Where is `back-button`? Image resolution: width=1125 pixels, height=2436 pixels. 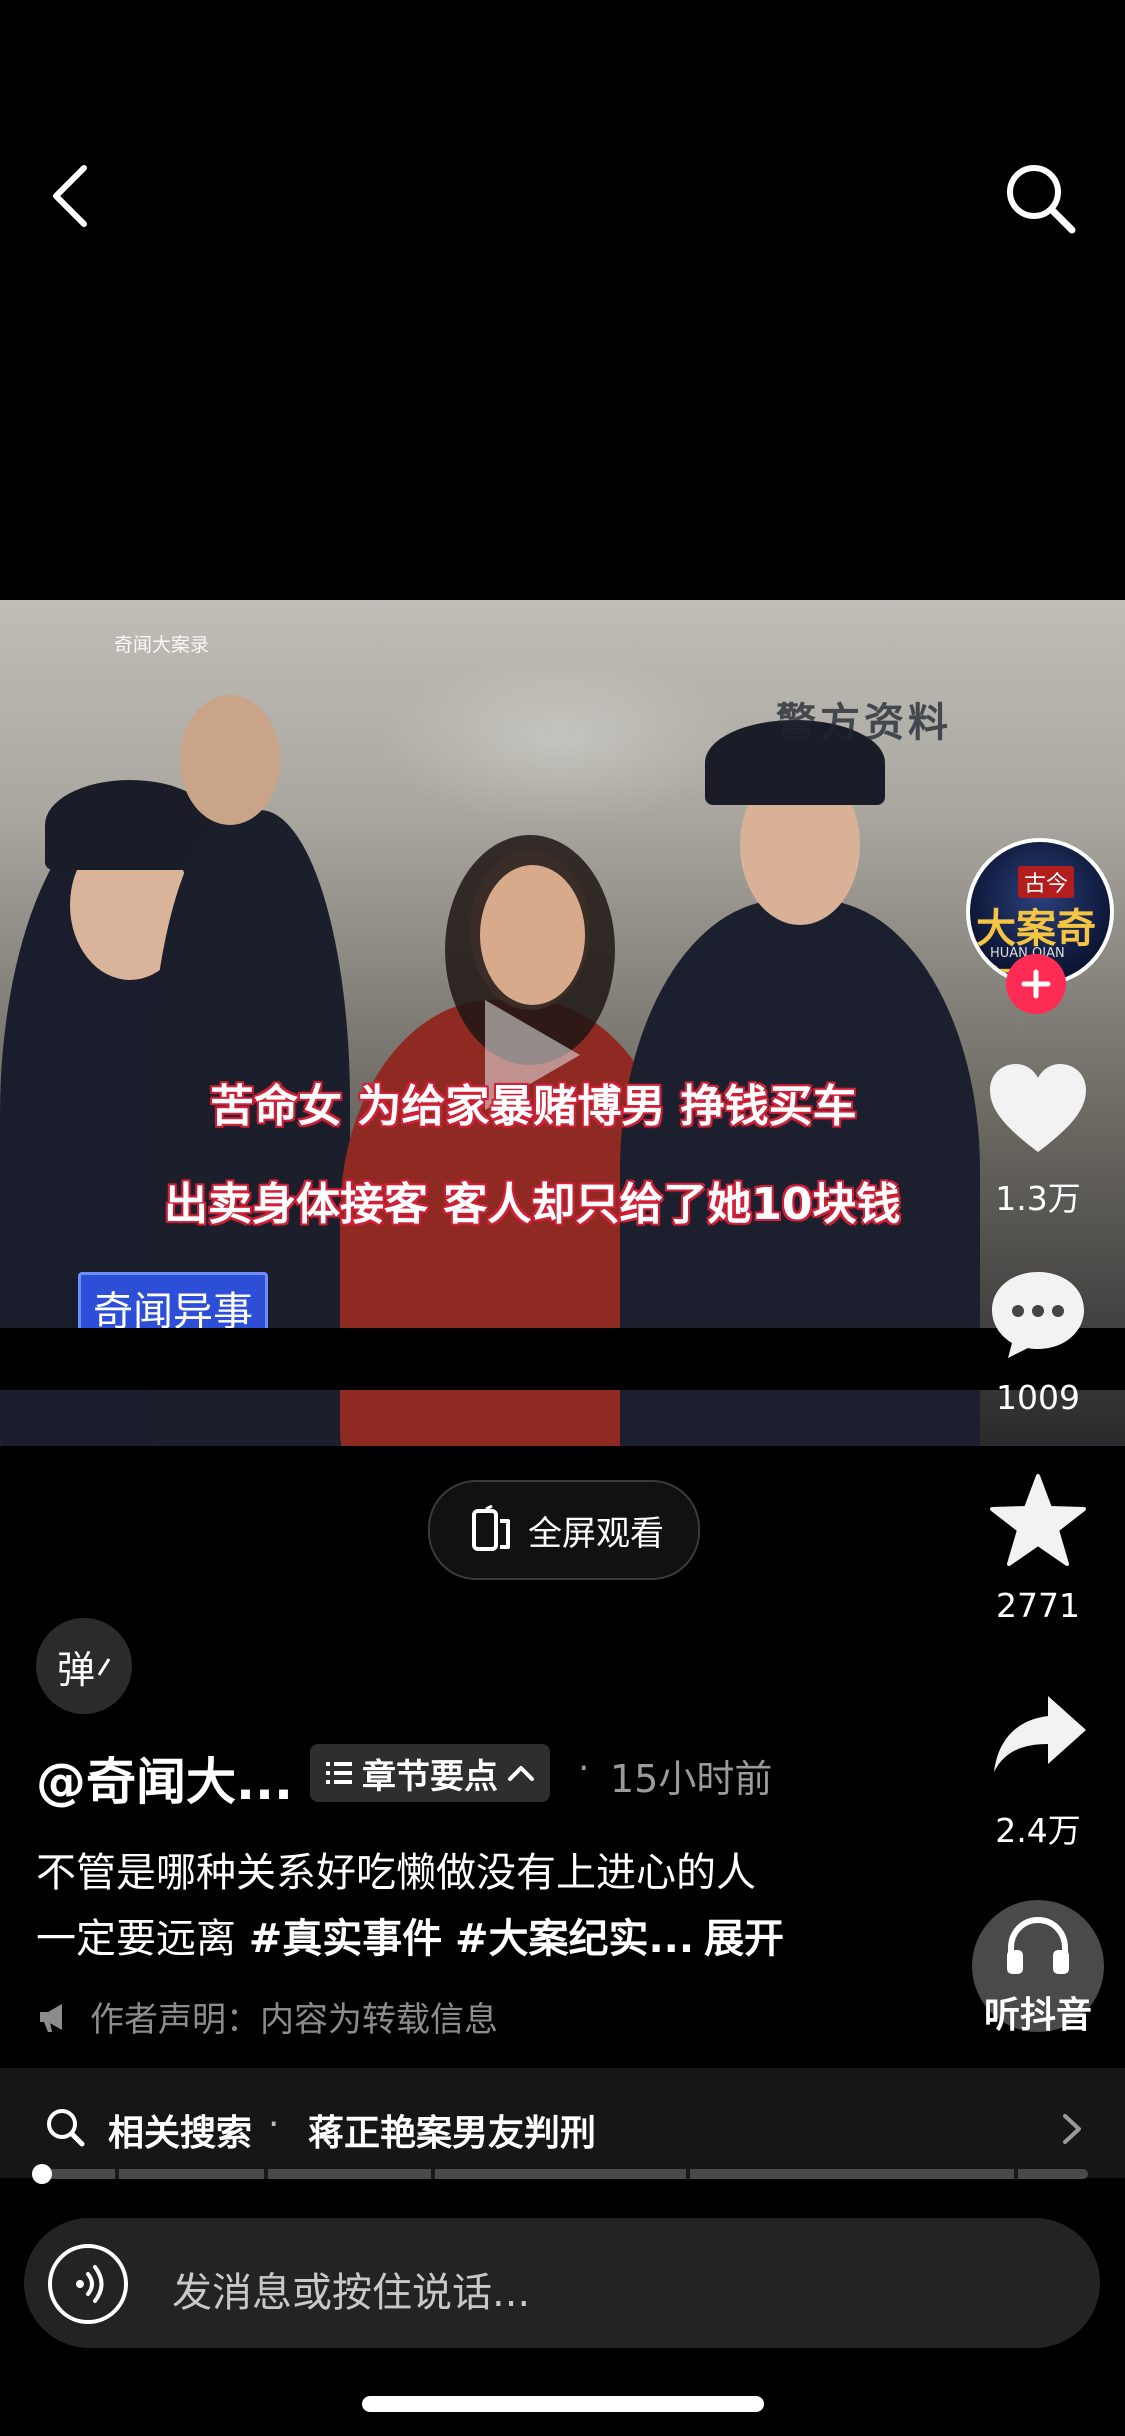
back-button is located at coordinates (72, 196).